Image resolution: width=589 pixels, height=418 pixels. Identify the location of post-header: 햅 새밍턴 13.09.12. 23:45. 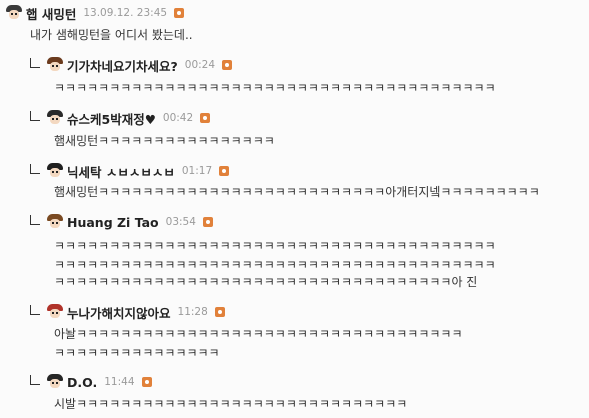
(95, 13).